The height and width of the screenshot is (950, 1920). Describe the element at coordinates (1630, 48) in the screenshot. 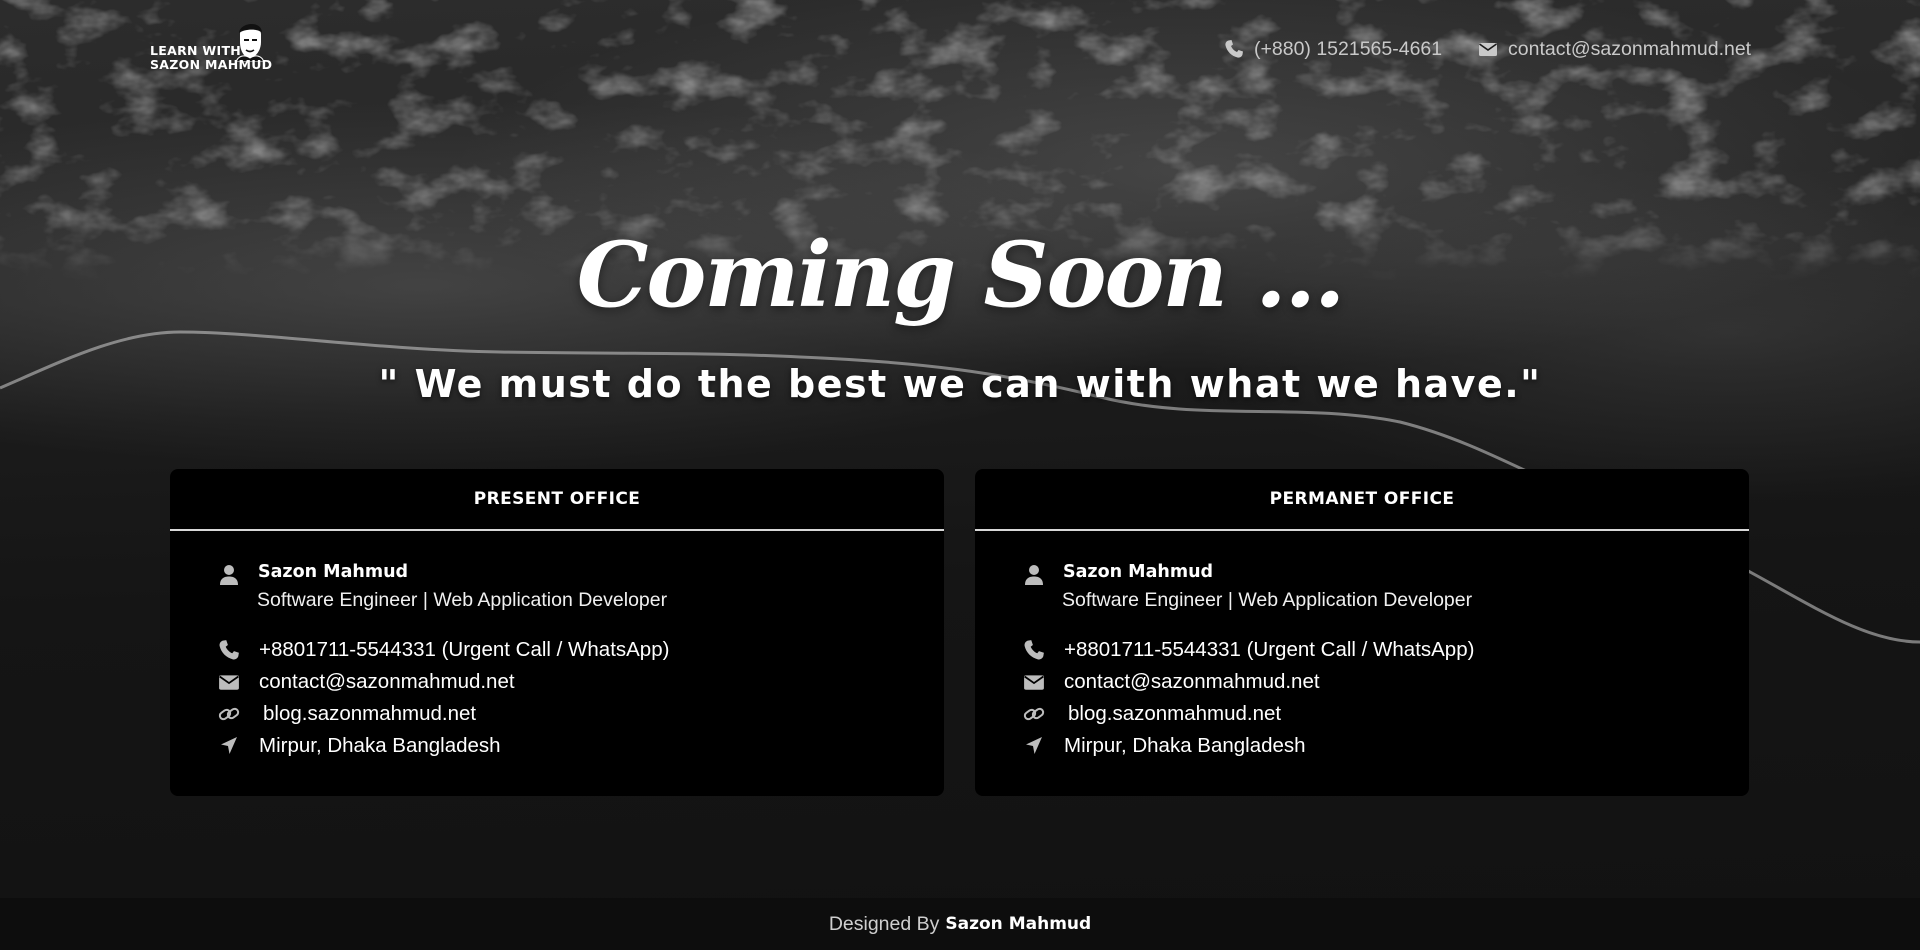

I see `header-email-text: contact@sazonmahmud.net` at that location.